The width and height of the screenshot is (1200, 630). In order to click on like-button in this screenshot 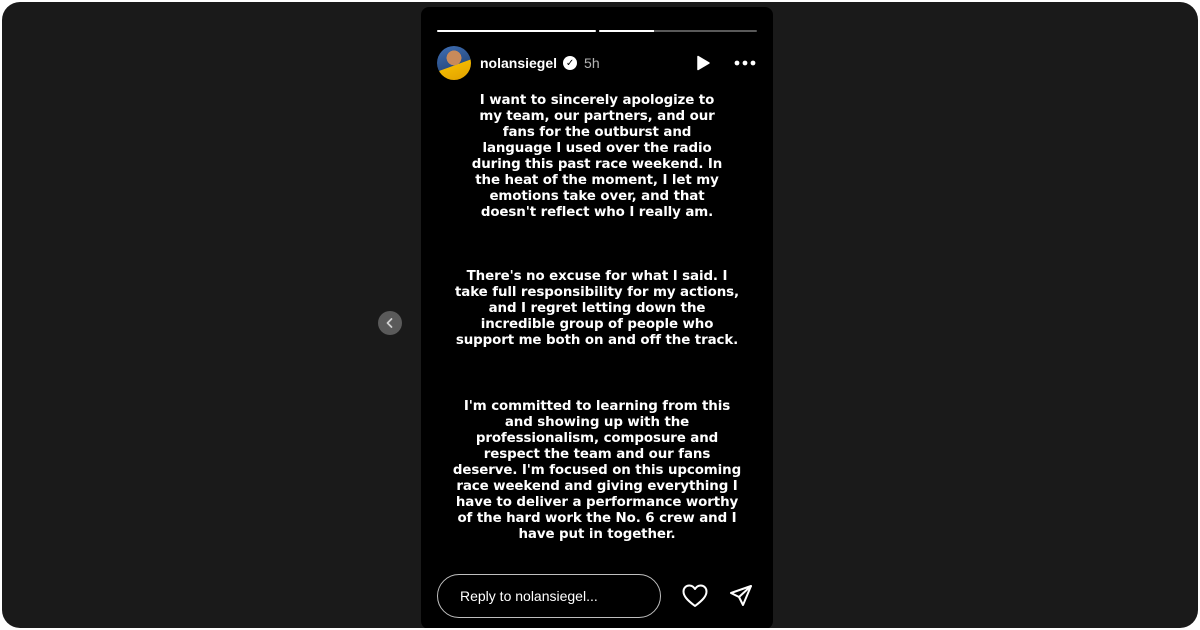, I will do `click(695, 596)`.